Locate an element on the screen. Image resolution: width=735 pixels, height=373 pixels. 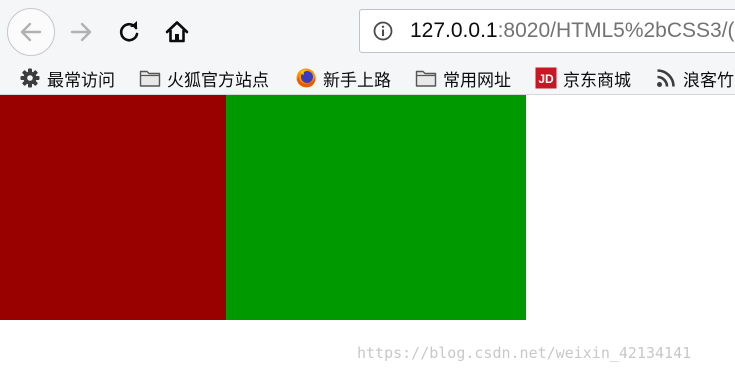
watermark-text: https://blog.csdn.net/weixin_42134141 is located at coordinates (524, 353).